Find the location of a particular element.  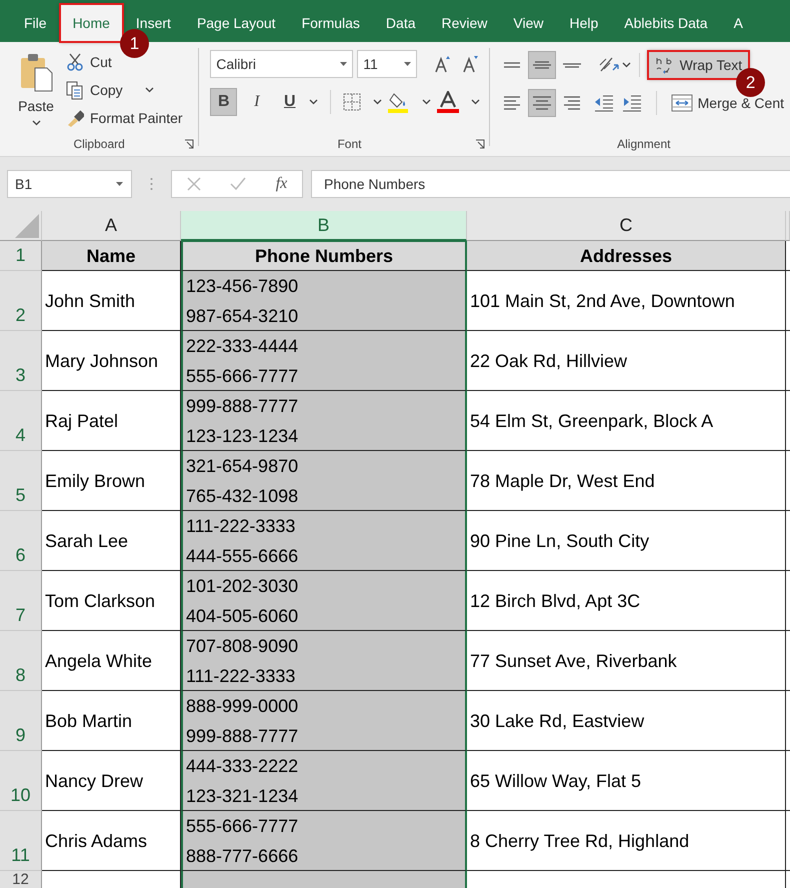

table-cell: Addresses is located at coordinates (626, 256).